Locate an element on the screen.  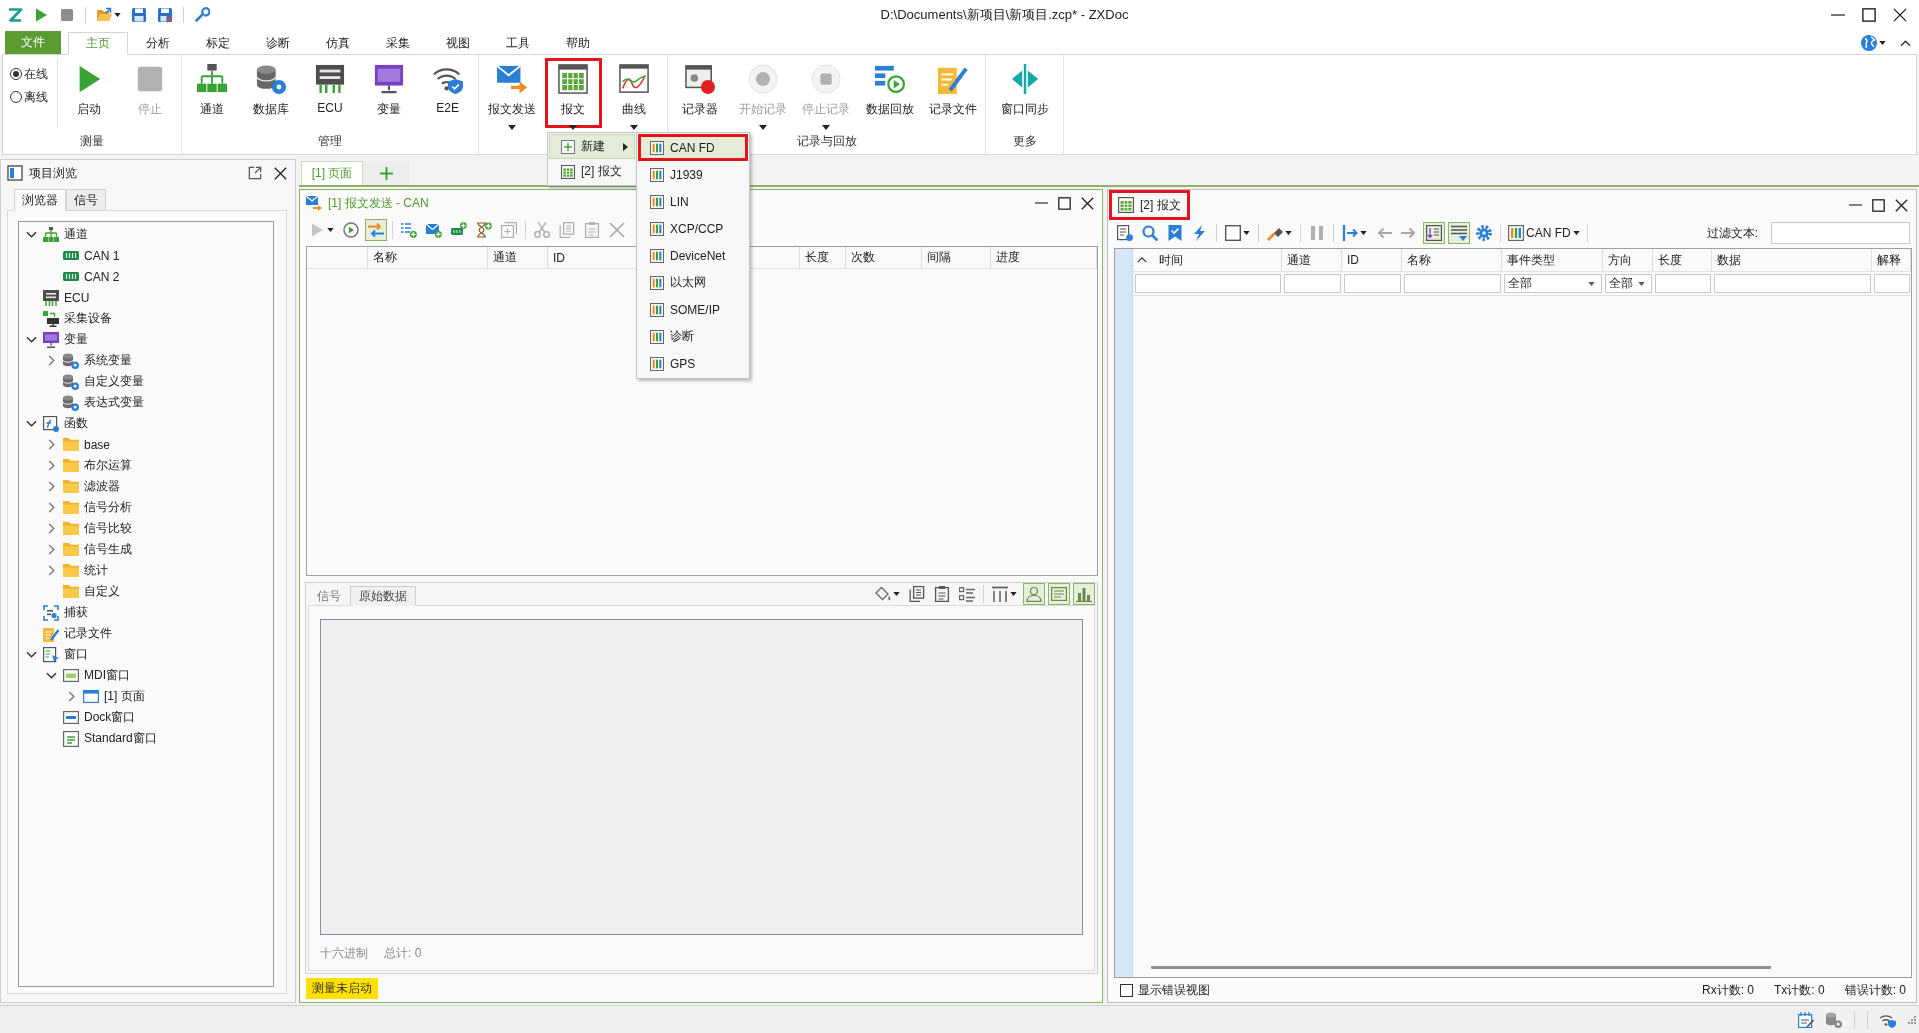
tree-item: CAN 1 is located at coordinates (102, 255).